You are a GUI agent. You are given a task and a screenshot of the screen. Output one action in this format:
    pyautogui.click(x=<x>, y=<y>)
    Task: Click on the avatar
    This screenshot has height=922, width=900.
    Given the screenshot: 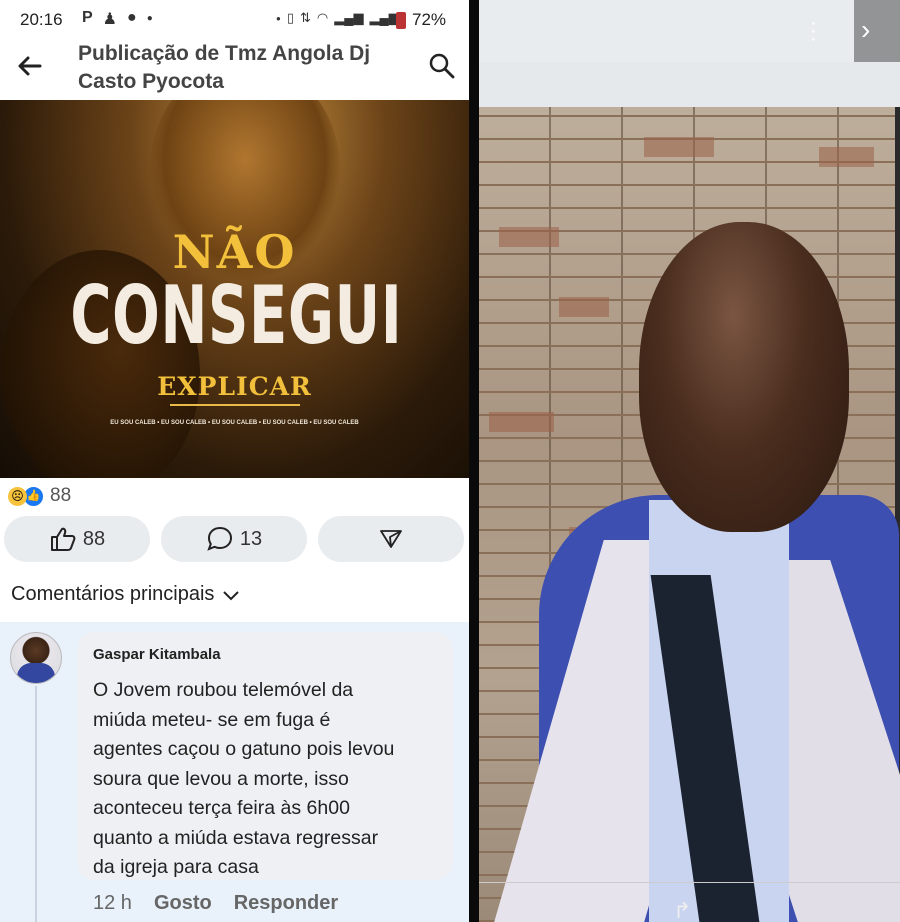 What is the action you would take?
    pyautogui.click(x=36, y=658)
    